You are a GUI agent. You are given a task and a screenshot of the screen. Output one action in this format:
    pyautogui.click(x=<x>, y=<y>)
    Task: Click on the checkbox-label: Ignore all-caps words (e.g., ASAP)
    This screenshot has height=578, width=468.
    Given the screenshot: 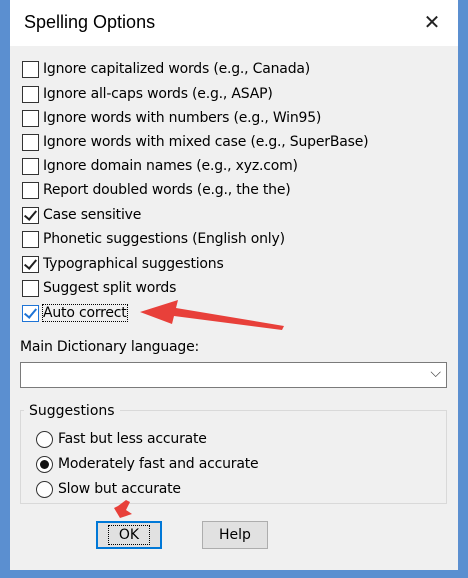 What is the action you would take?
    pyautogui.click(x=158, y=94)
    